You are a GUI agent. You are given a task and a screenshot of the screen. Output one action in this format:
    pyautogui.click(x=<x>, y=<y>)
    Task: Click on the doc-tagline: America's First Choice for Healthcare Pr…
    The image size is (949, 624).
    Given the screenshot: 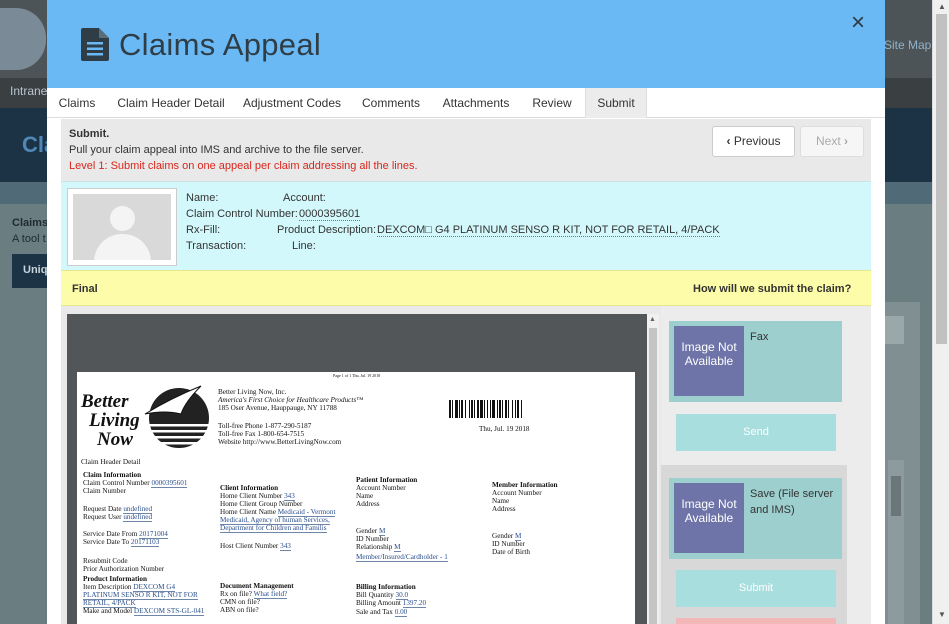 What is the action you would take?
    pyautogui.click(x=291, y=400)
    